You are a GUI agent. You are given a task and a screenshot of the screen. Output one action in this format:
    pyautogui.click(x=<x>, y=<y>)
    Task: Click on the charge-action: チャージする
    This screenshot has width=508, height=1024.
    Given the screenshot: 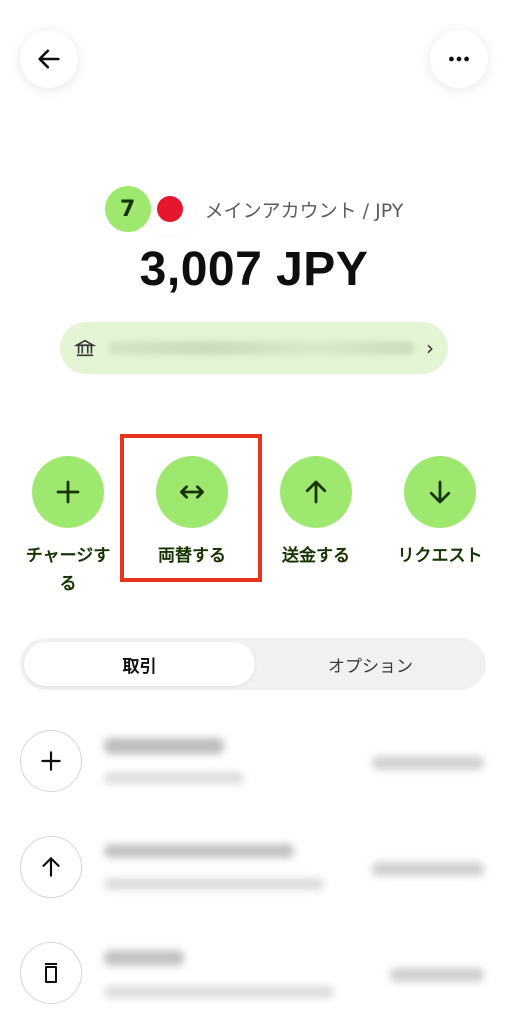 What is the action you would take?
    pyautogui.click(x=68, y=527)
    